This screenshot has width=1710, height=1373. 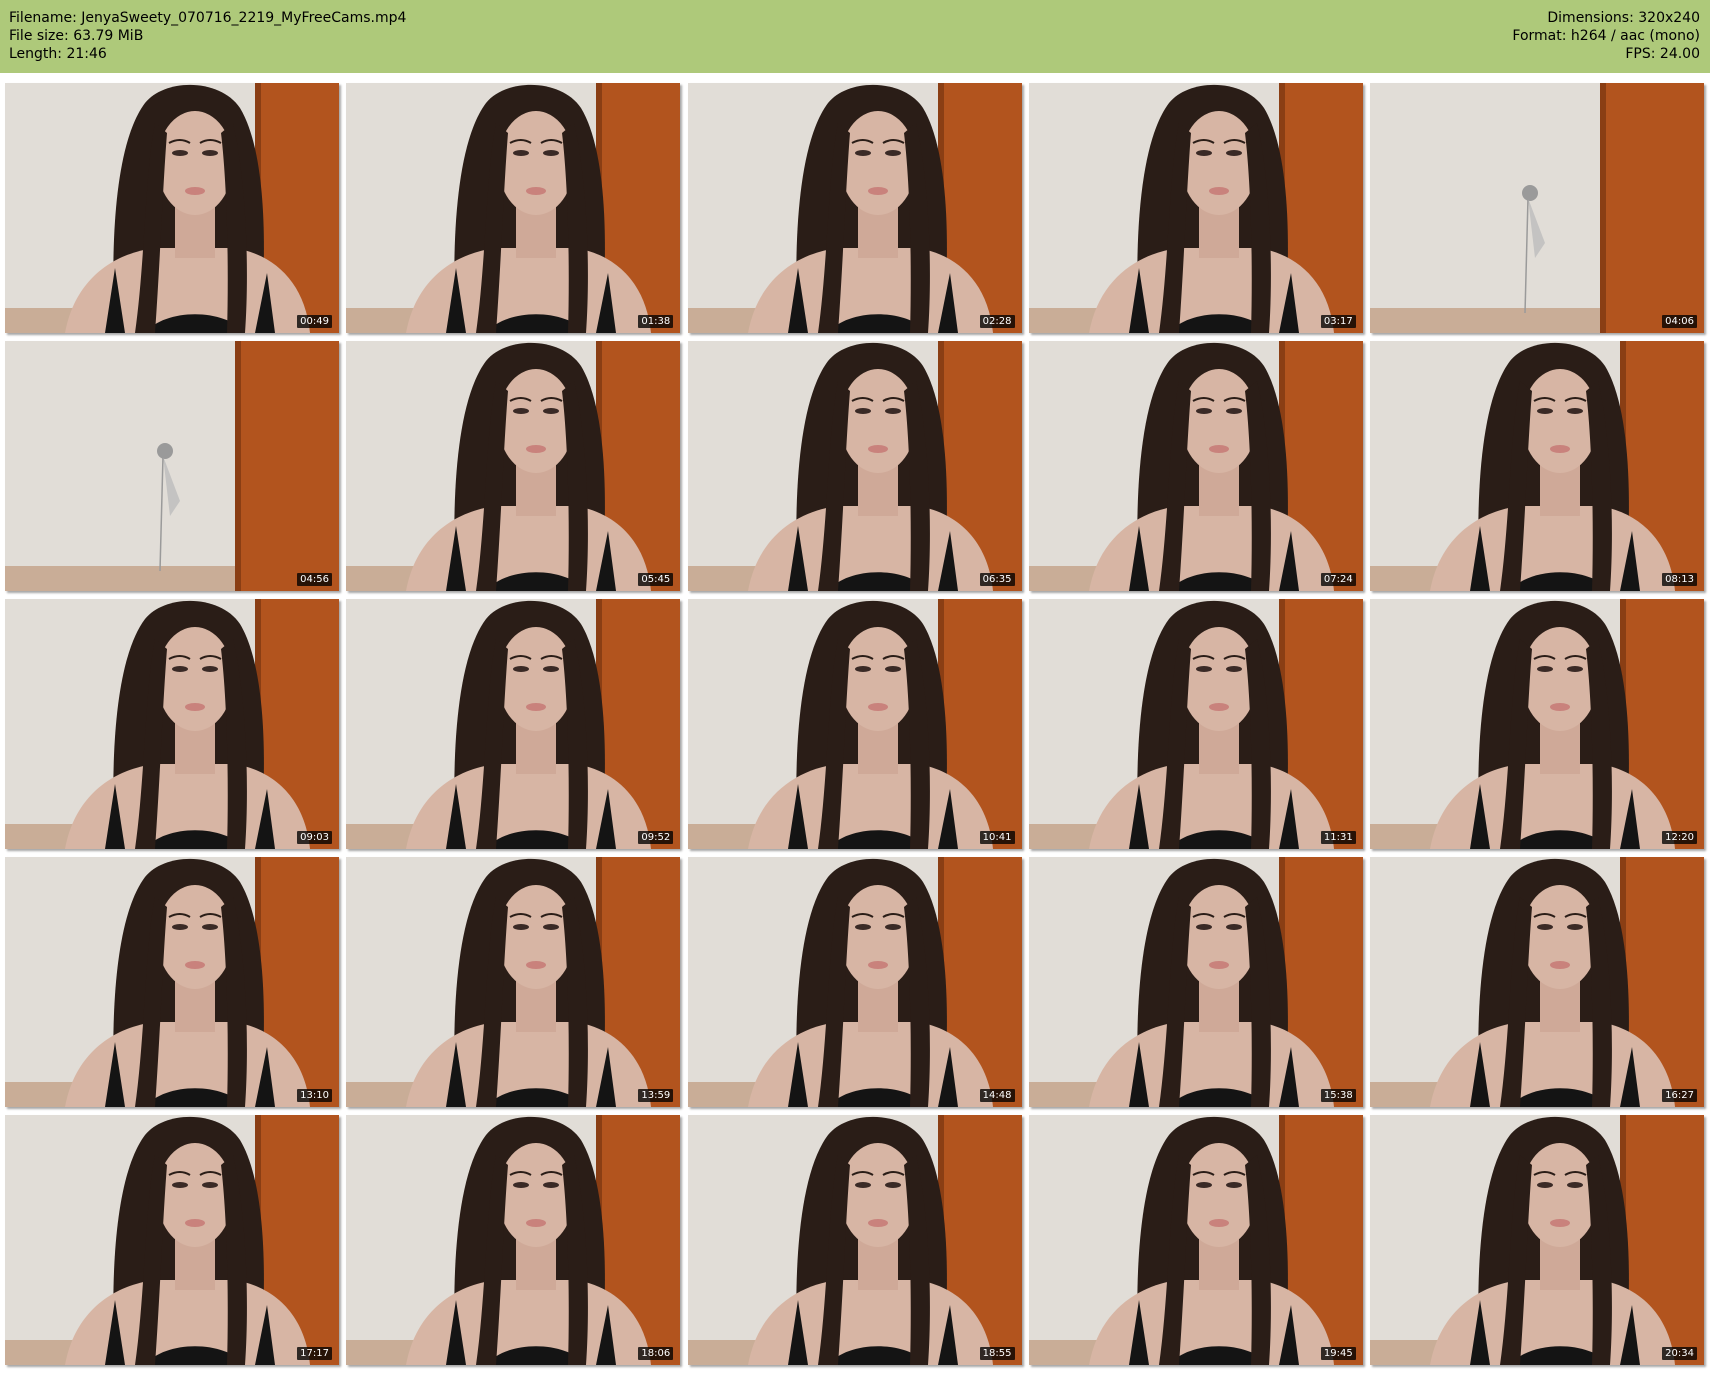 I want to click on timestamp-label: 04:56, so click(x=314, y=579).